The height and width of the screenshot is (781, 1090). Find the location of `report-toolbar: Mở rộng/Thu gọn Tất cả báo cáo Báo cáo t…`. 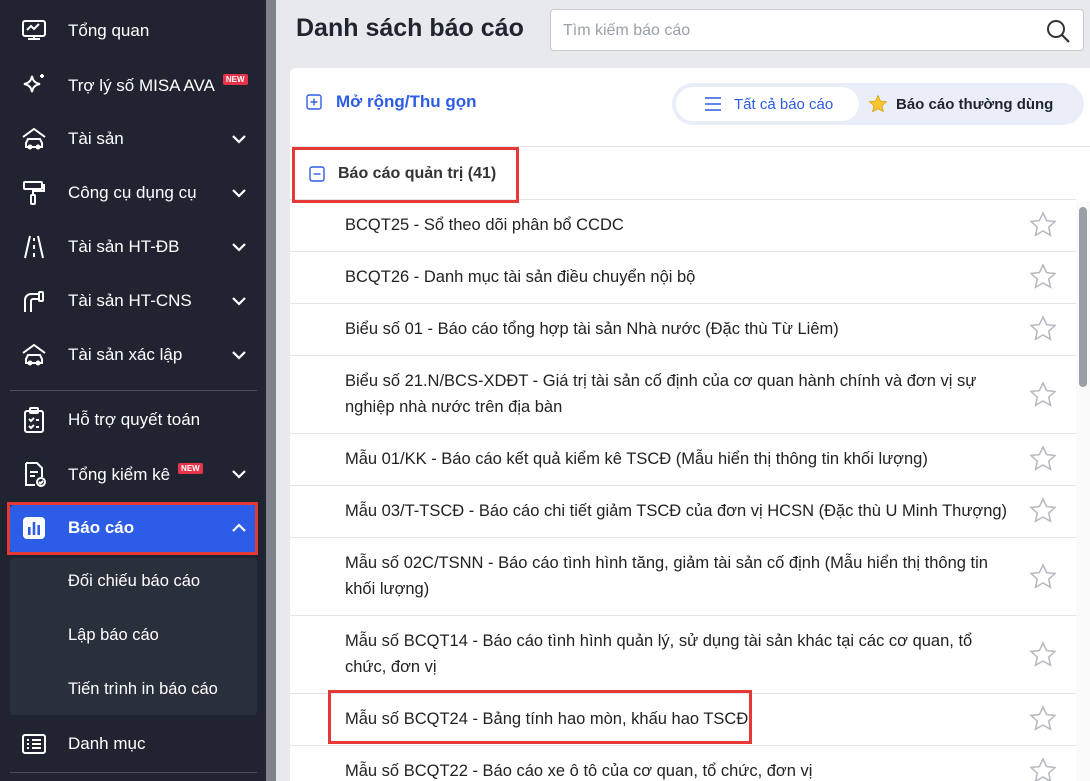

report-toolbar: Mở rộng/Thu gọn Tất cả báo cáo Báo cáo t… is located at coordinates (690, 107).